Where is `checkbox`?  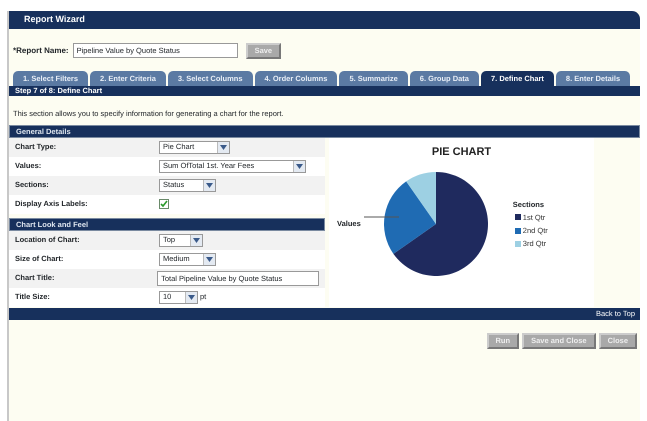 checkbox is located at coordinates (164, 204).